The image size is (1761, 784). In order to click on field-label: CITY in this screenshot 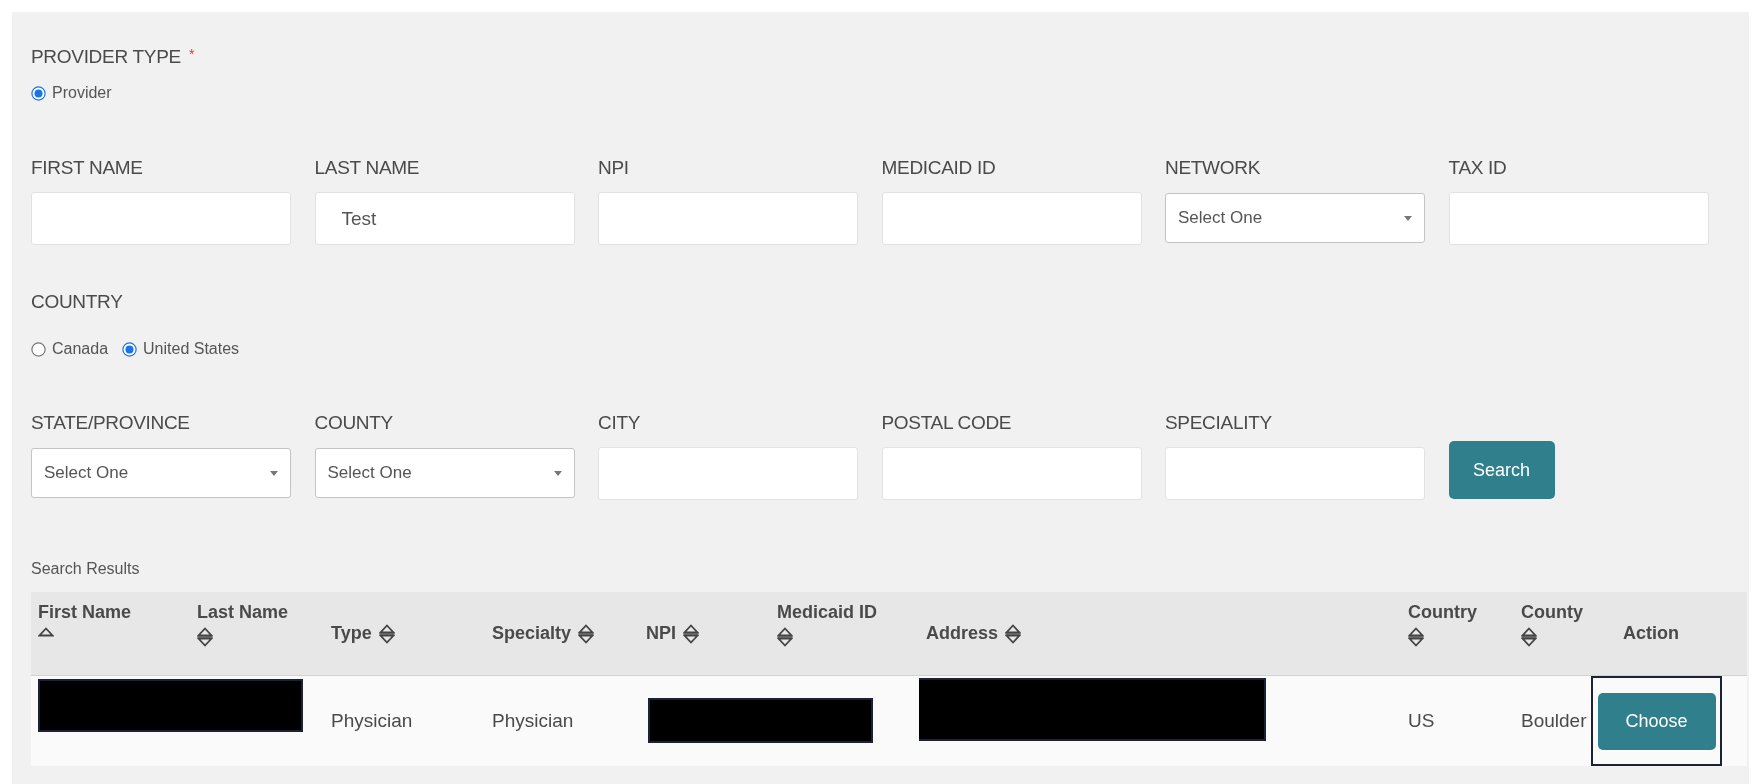, I will do `click(620, 423)`.